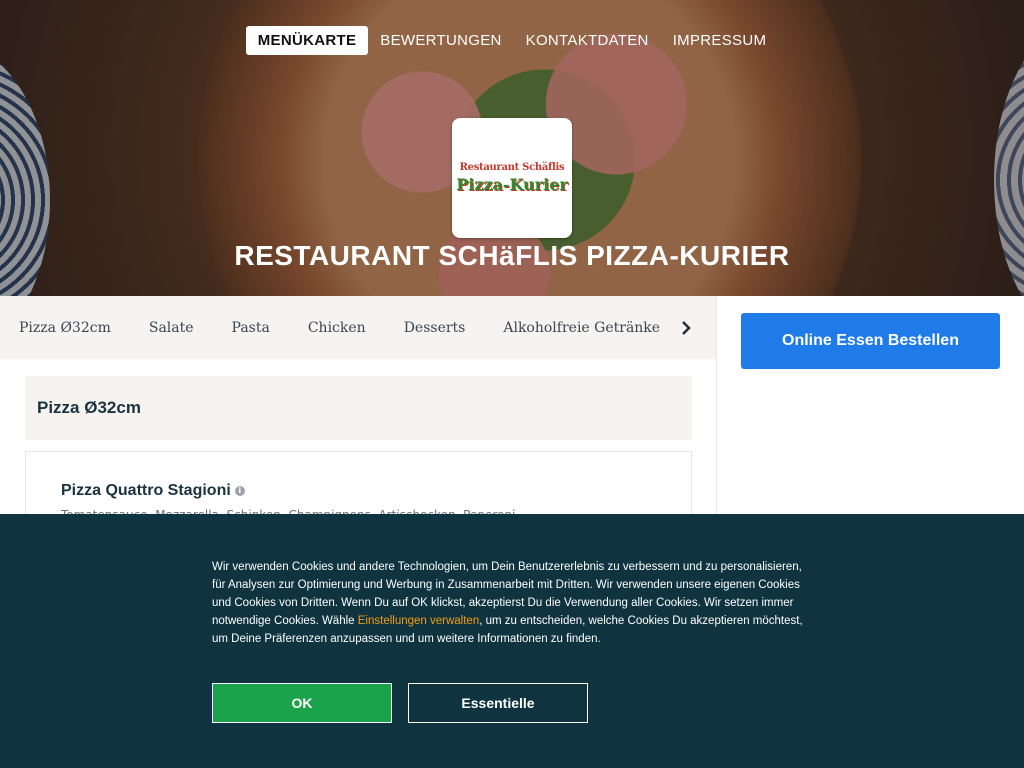 The height and width of the screenshot is (768, 1024). Describe the element at coordinates (171, 328) in the screenshot. I see `category-salate: Salate` at that location.